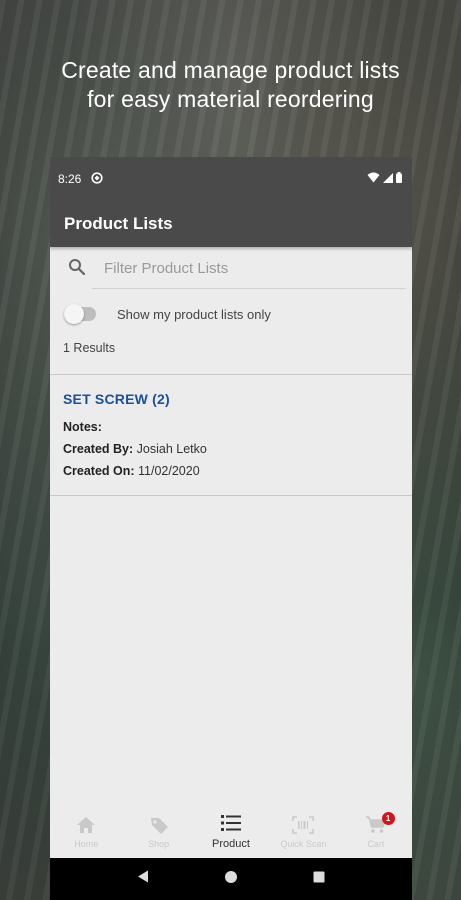 The width and height of the screenshot is (461, 900). Describe the element at coordinates (231, 179) in the screenshot. I see `status-bar: 8:26` at that location.